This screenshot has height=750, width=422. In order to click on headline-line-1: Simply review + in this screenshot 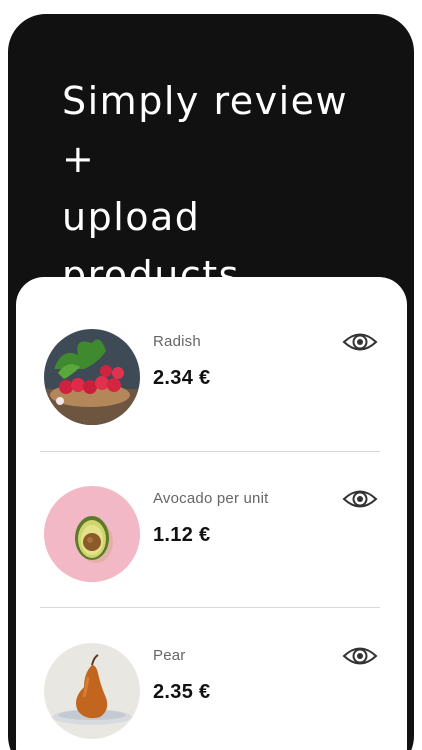, I will do `click(205, 130)`.